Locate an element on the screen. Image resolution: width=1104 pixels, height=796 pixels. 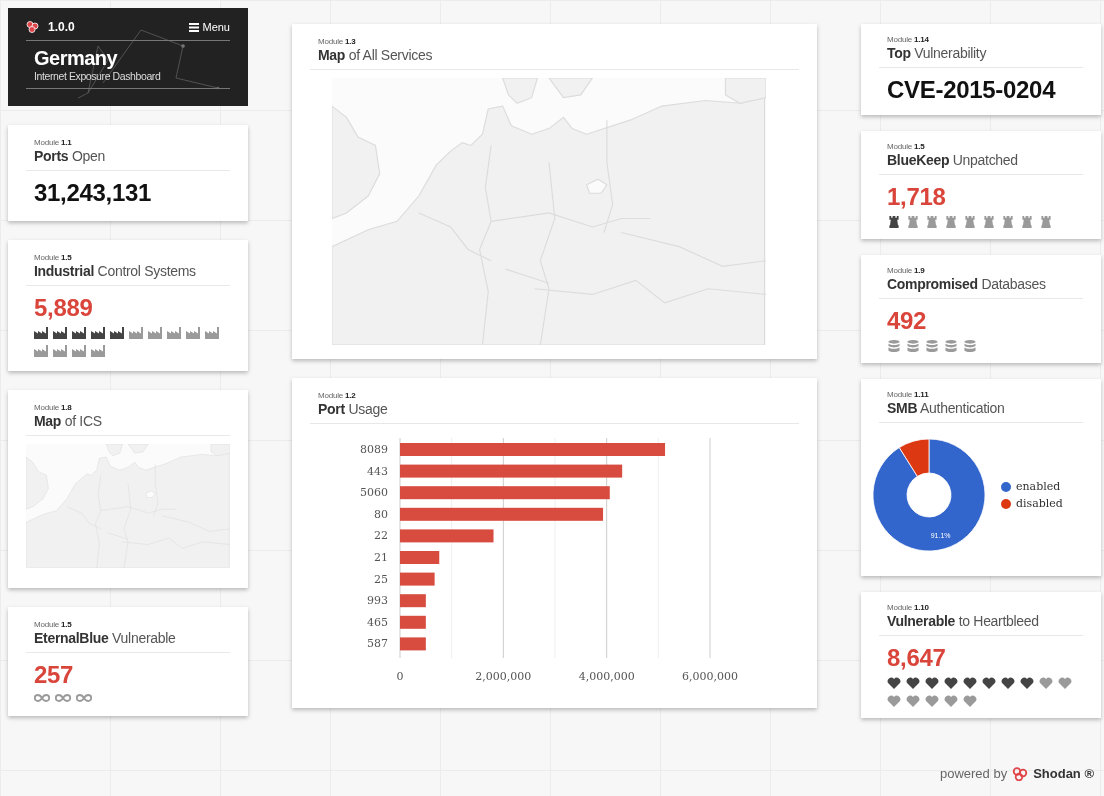
metric-value: 5,889 is located at coordinates (63, 308).